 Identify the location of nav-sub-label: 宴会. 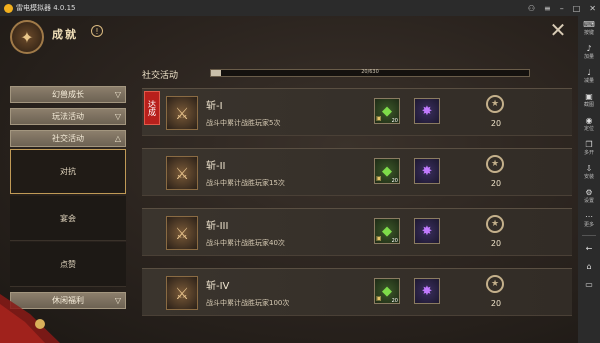
(68, 218).